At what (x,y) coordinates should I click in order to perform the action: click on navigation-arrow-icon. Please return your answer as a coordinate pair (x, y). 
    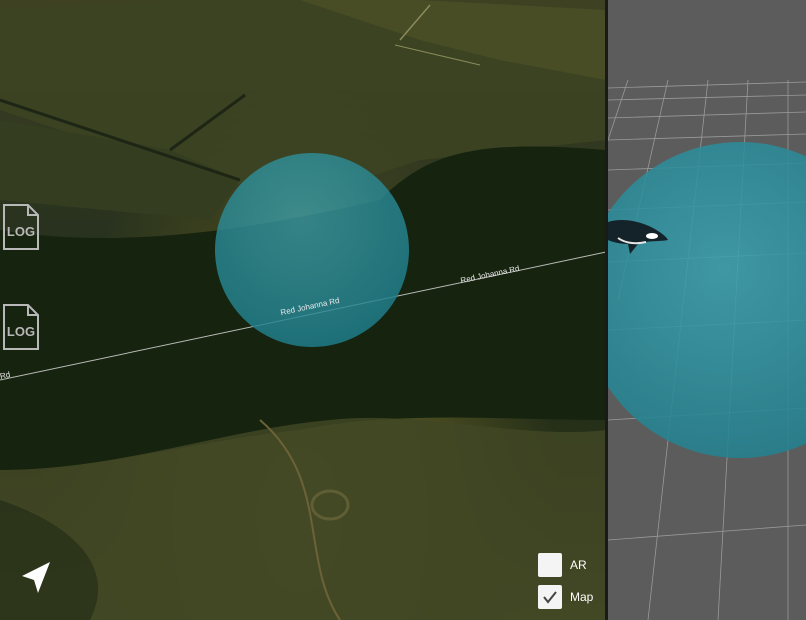
    Looking at the image, I should click on (36, 578).